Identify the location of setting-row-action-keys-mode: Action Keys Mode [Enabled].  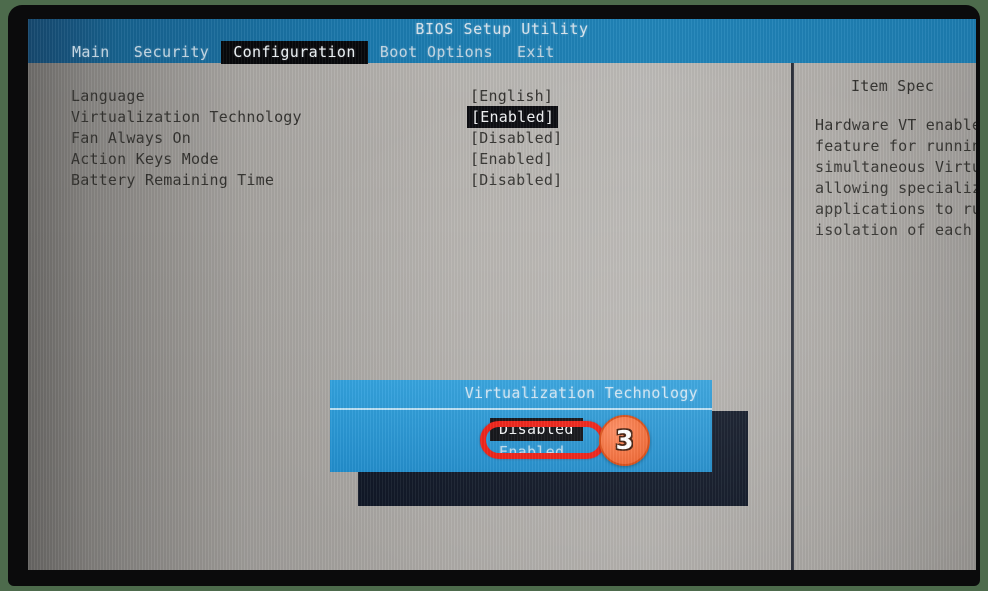
(408, 160).